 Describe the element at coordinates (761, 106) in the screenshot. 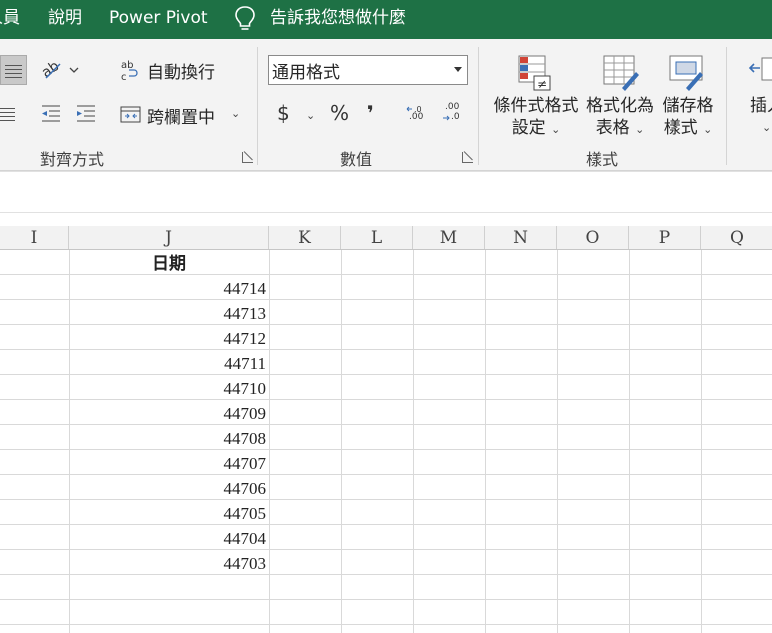

I see `insert-cells-label: 插入` at that location.